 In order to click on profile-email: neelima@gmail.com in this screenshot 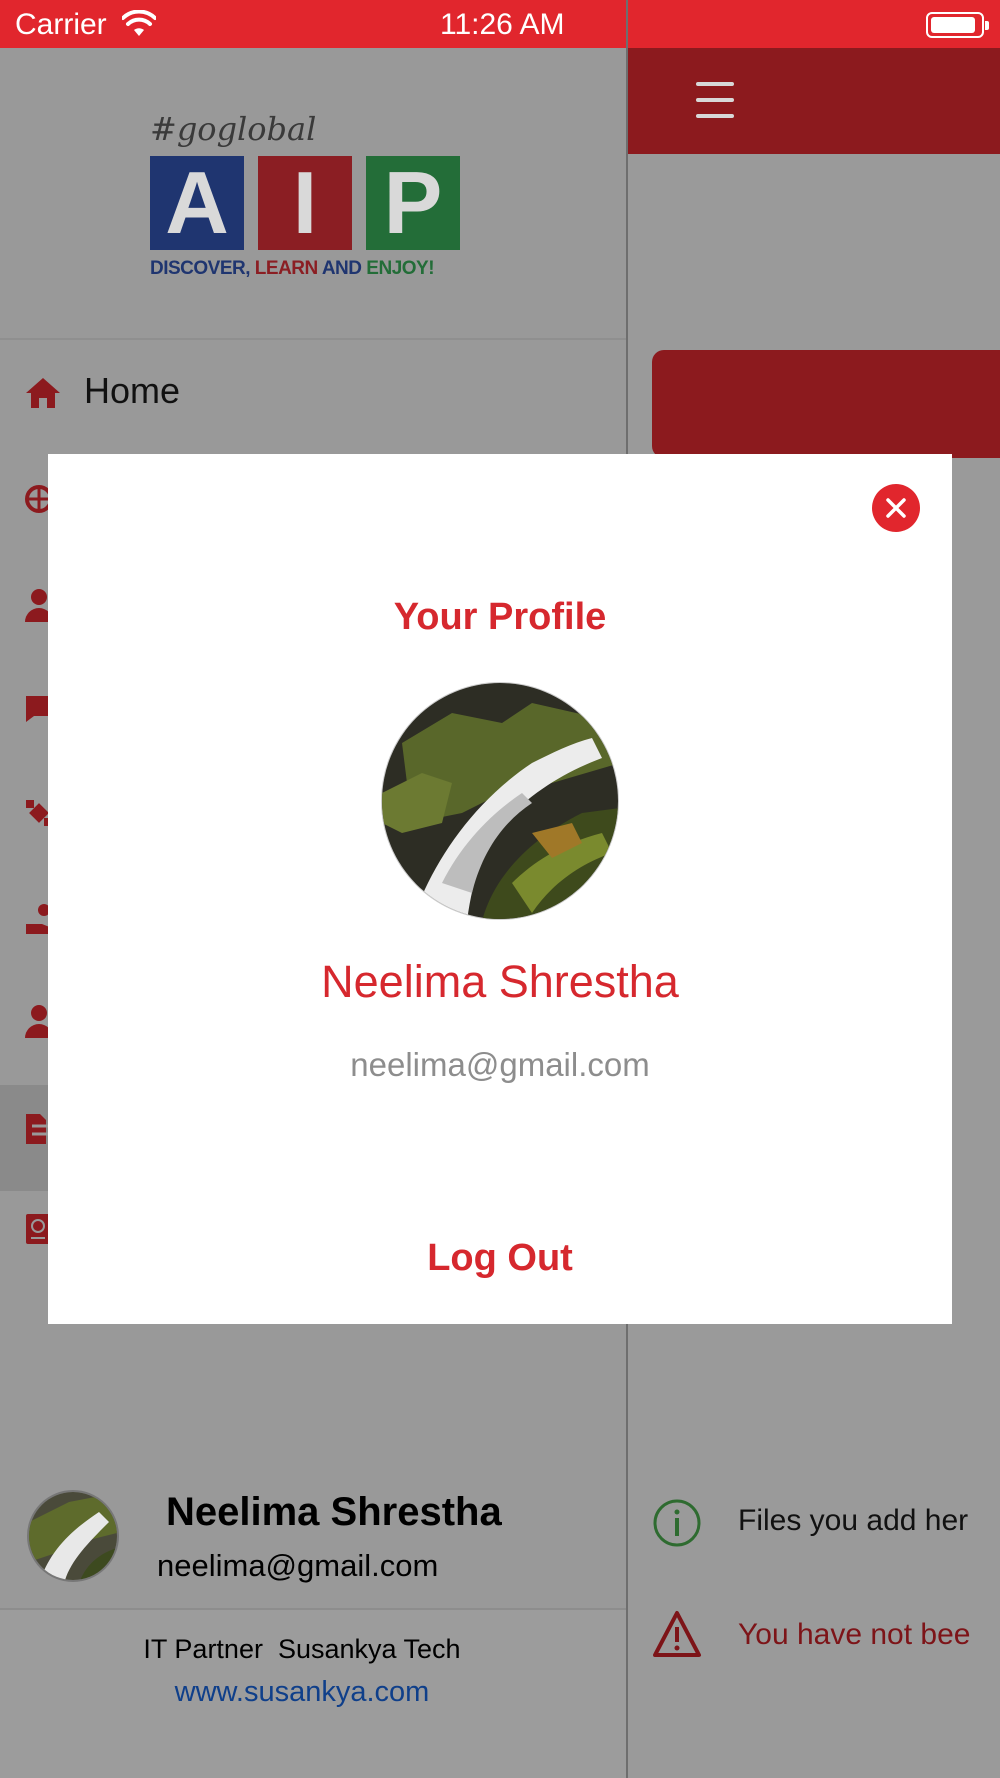, I will do `click(500, 1064)`.